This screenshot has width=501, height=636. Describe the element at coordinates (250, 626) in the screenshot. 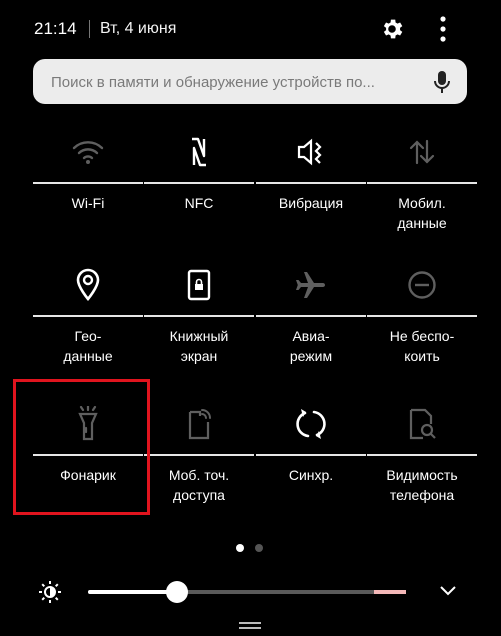

I see `drag-handle` at that location.